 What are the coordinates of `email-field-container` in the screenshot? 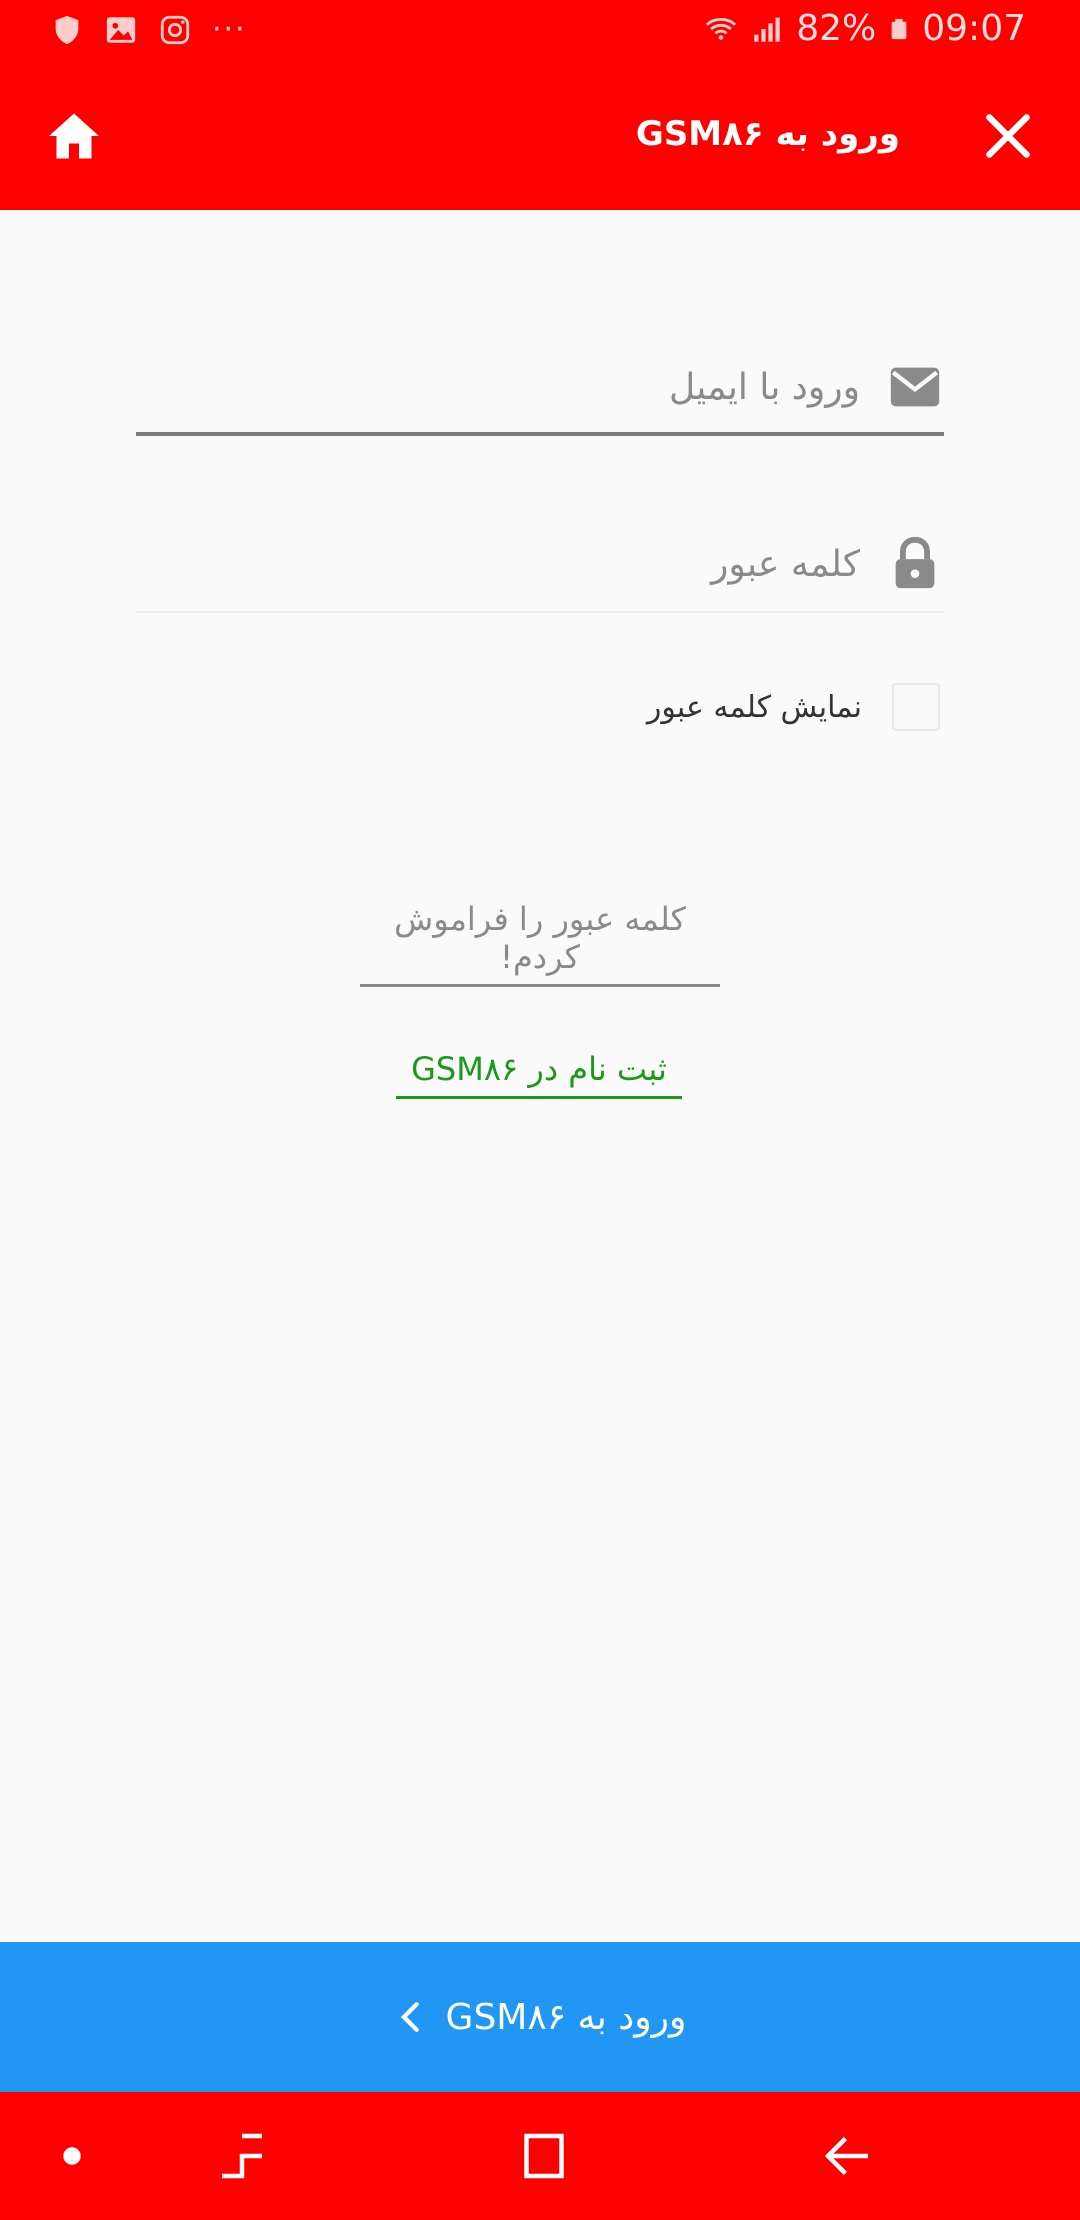 It's located at (540, 393).